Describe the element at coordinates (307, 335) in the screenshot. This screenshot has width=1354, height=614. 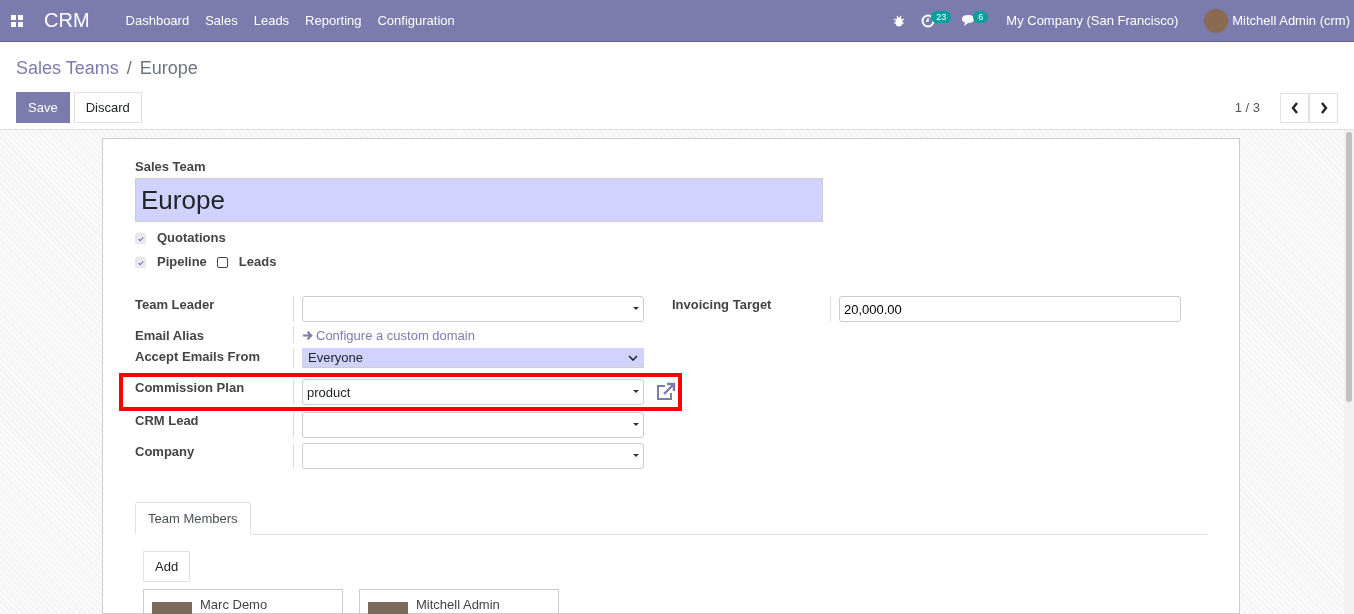
I see `arrow-right-icon` at that location.